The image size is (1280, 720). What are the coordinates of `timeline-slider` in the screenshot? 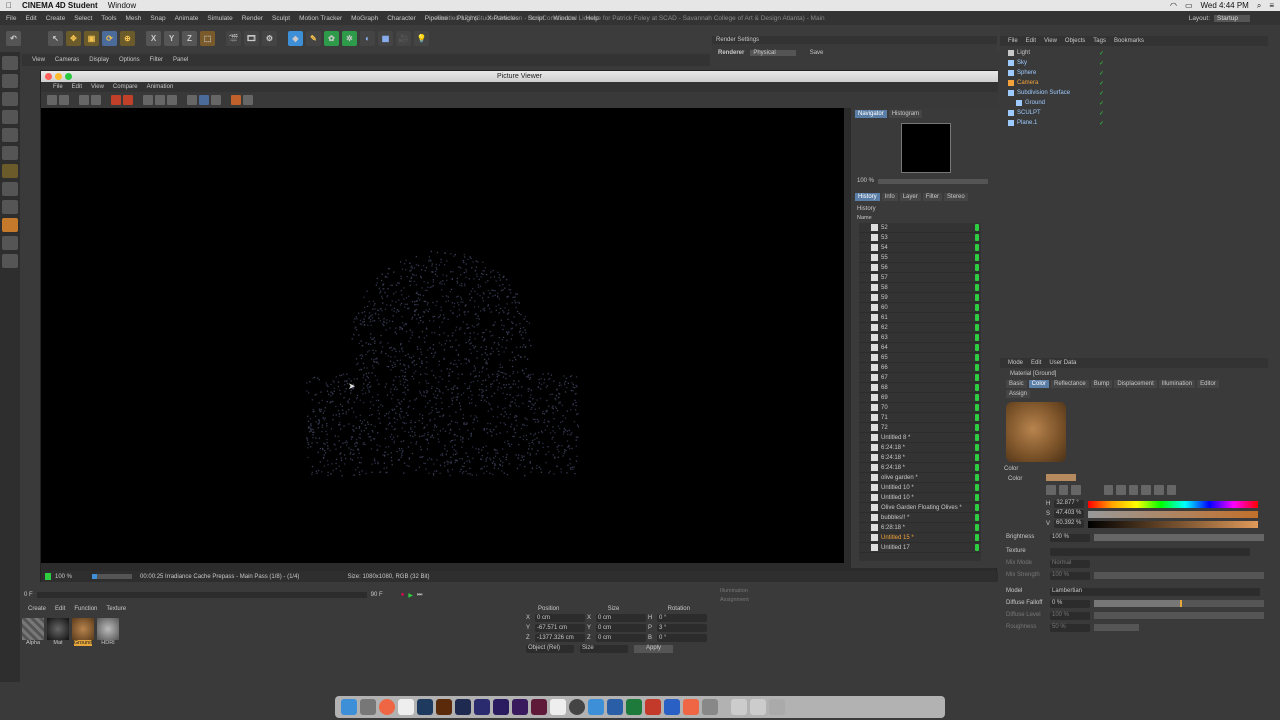 It's located at (201, 595).